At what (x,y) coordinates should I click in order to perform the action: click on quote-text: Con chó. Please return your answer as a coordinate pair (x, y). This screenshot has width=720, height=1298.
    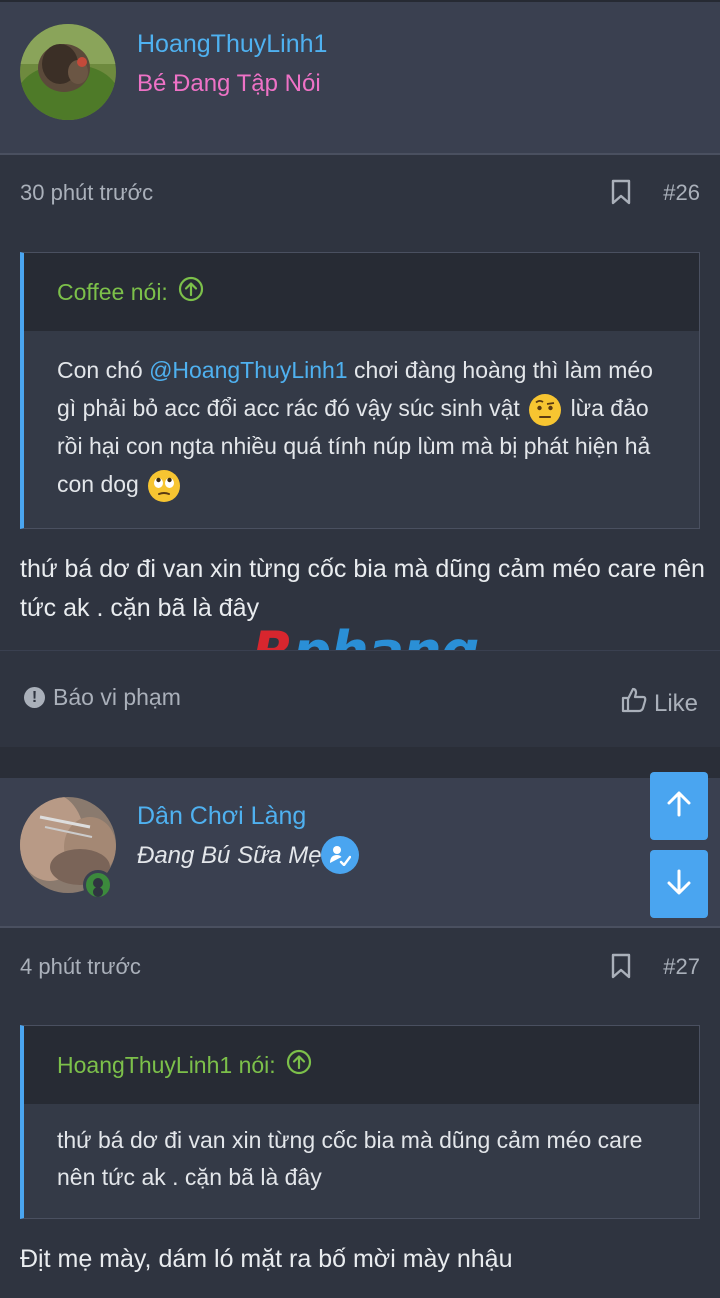
    Looking at the image, I should click on (103, 370).